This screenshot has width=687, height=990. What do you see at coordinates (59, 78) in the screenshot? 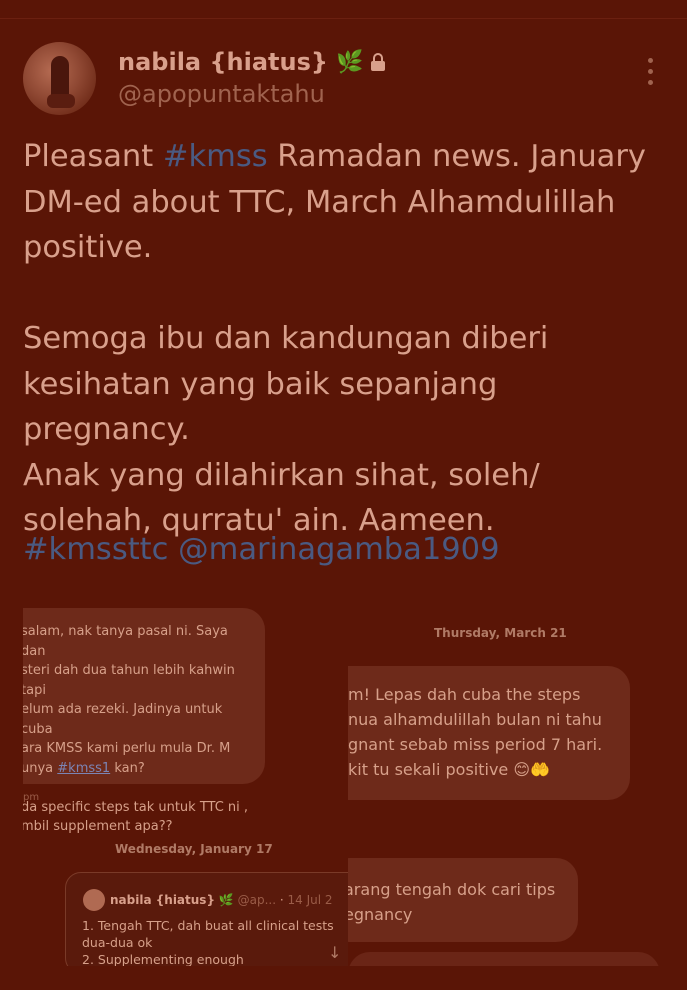
I see `avatar` at bounding box center [59, 78].